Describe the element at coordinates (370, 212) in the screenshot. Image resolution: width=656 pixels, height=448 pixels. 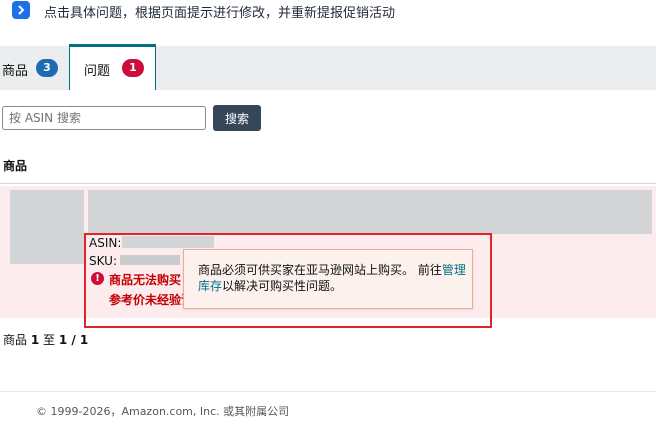
I see `product-title-redacted` at that location.